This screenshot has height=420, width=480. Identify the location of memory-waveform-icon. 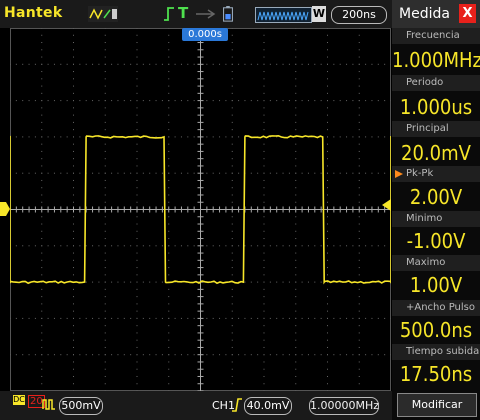
(283, 16).